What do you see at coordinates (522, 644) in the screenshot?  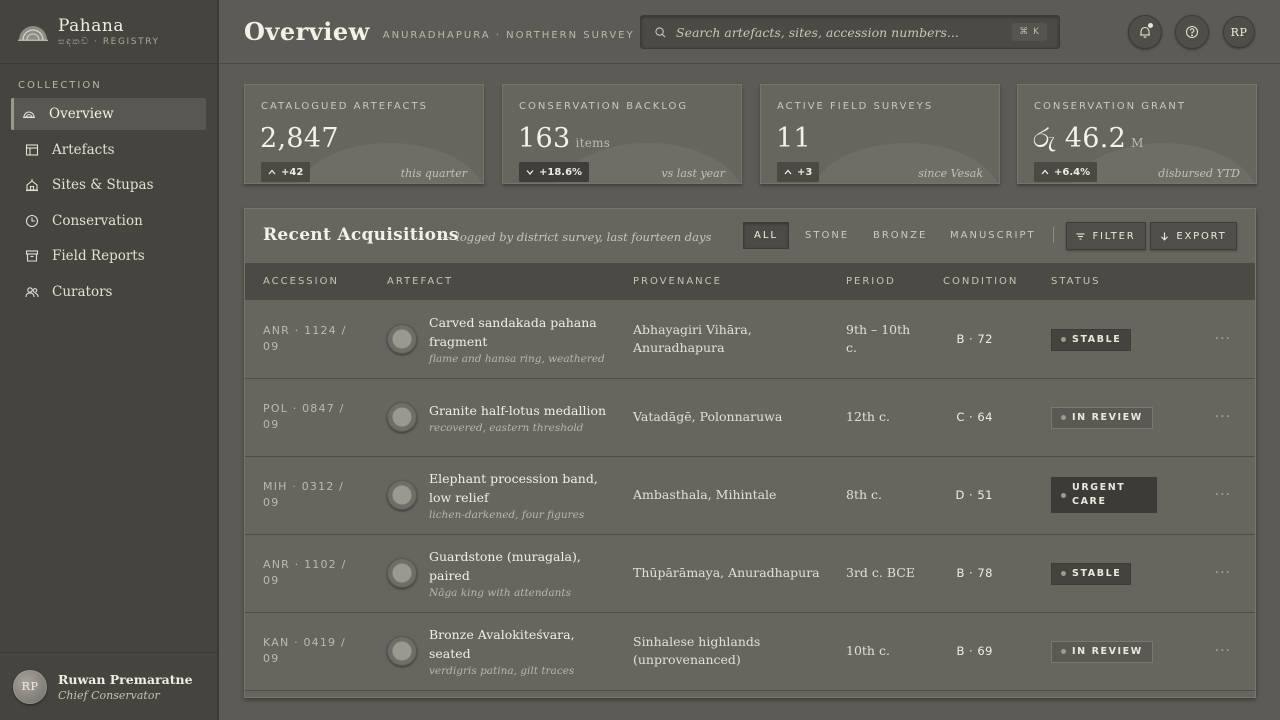 I see `artefact-name: Bronze Avalokiteśvara, seated` at bounding box center [522, 644].